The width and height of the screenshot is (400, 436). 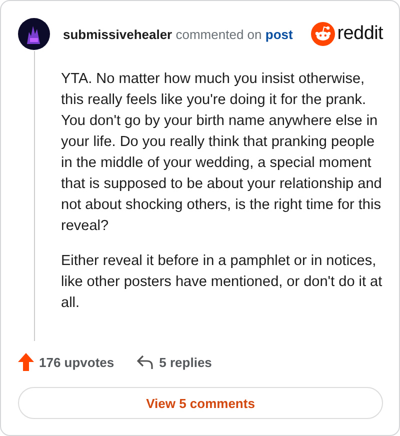 I want to click on post-link: post, so click(x=279, y=34).